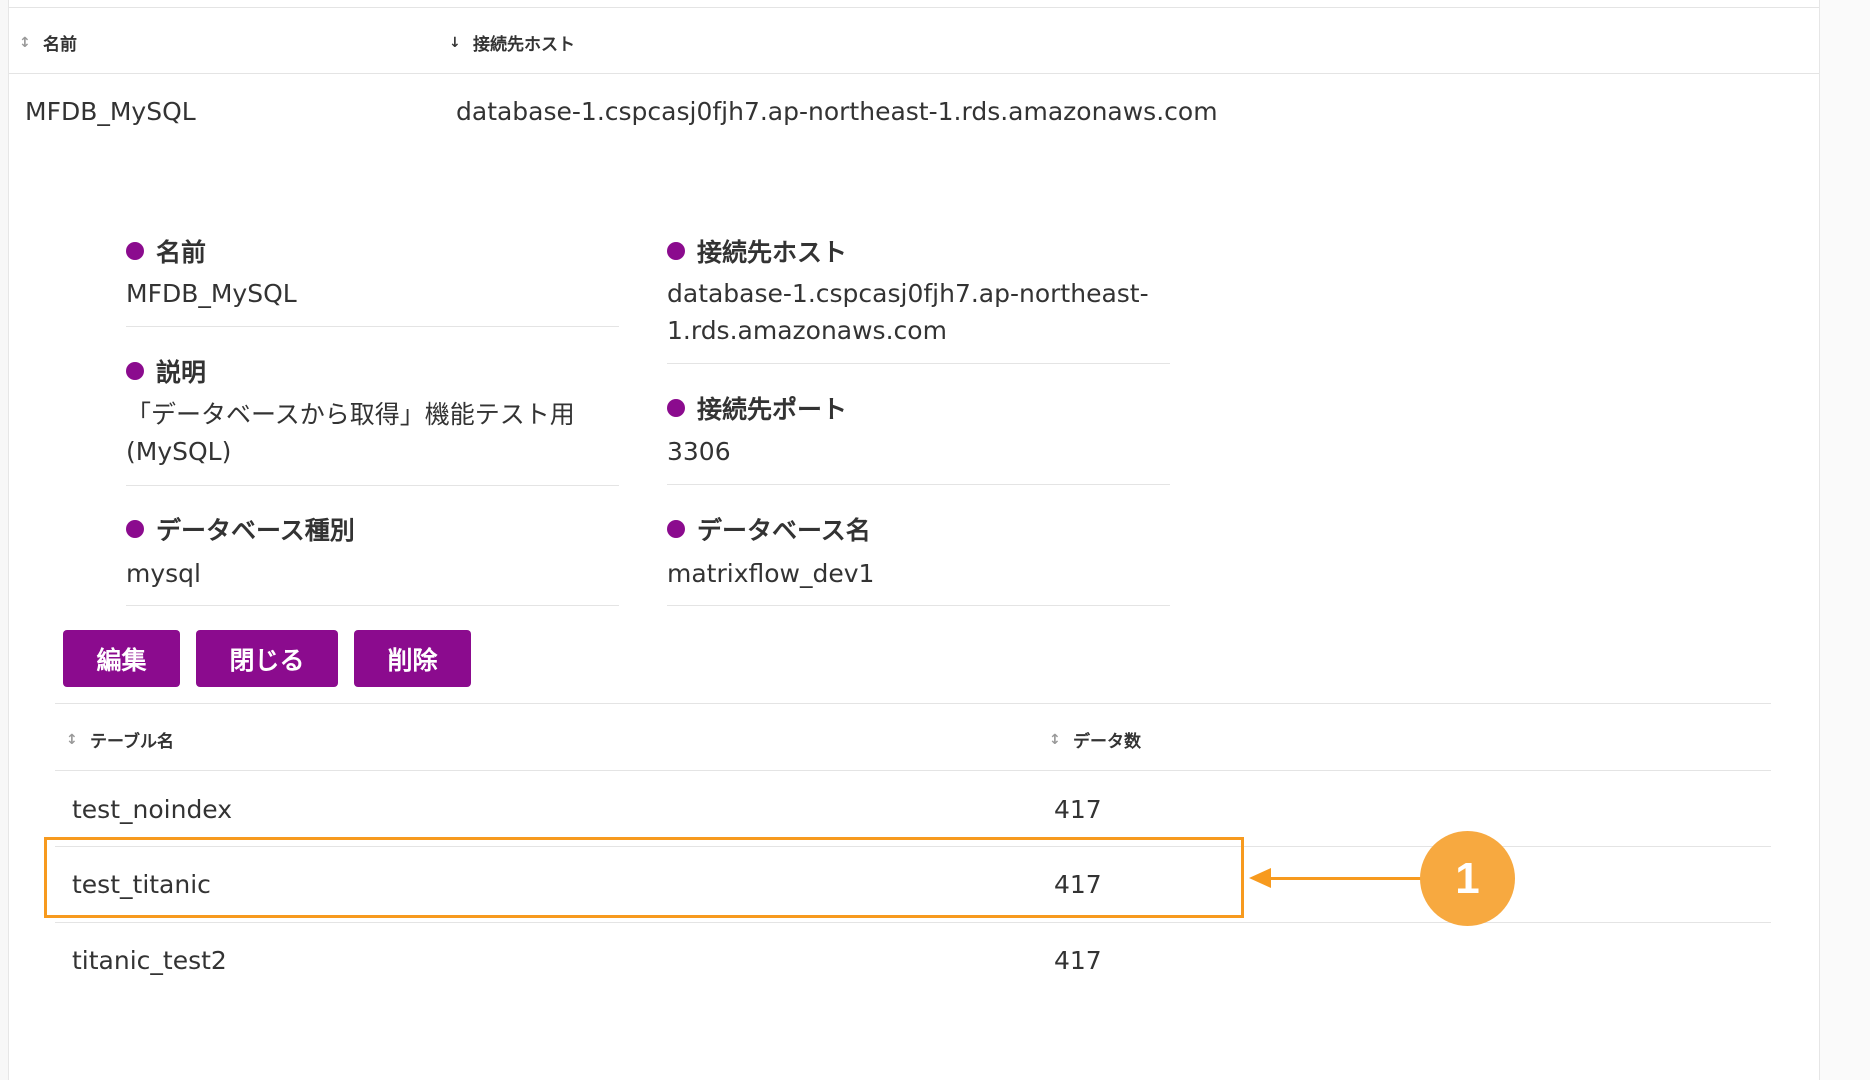  Describe the element at coordinates (913, 922) in the screenshot. I see `row-divider` at that location.